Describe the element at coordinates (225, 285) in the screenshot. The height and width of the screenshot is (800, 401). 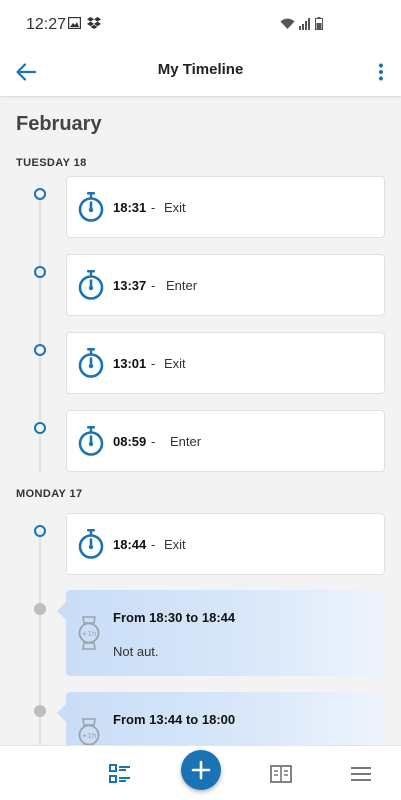
I see `timeline-event-card: 13:37 - Enter` at that location.